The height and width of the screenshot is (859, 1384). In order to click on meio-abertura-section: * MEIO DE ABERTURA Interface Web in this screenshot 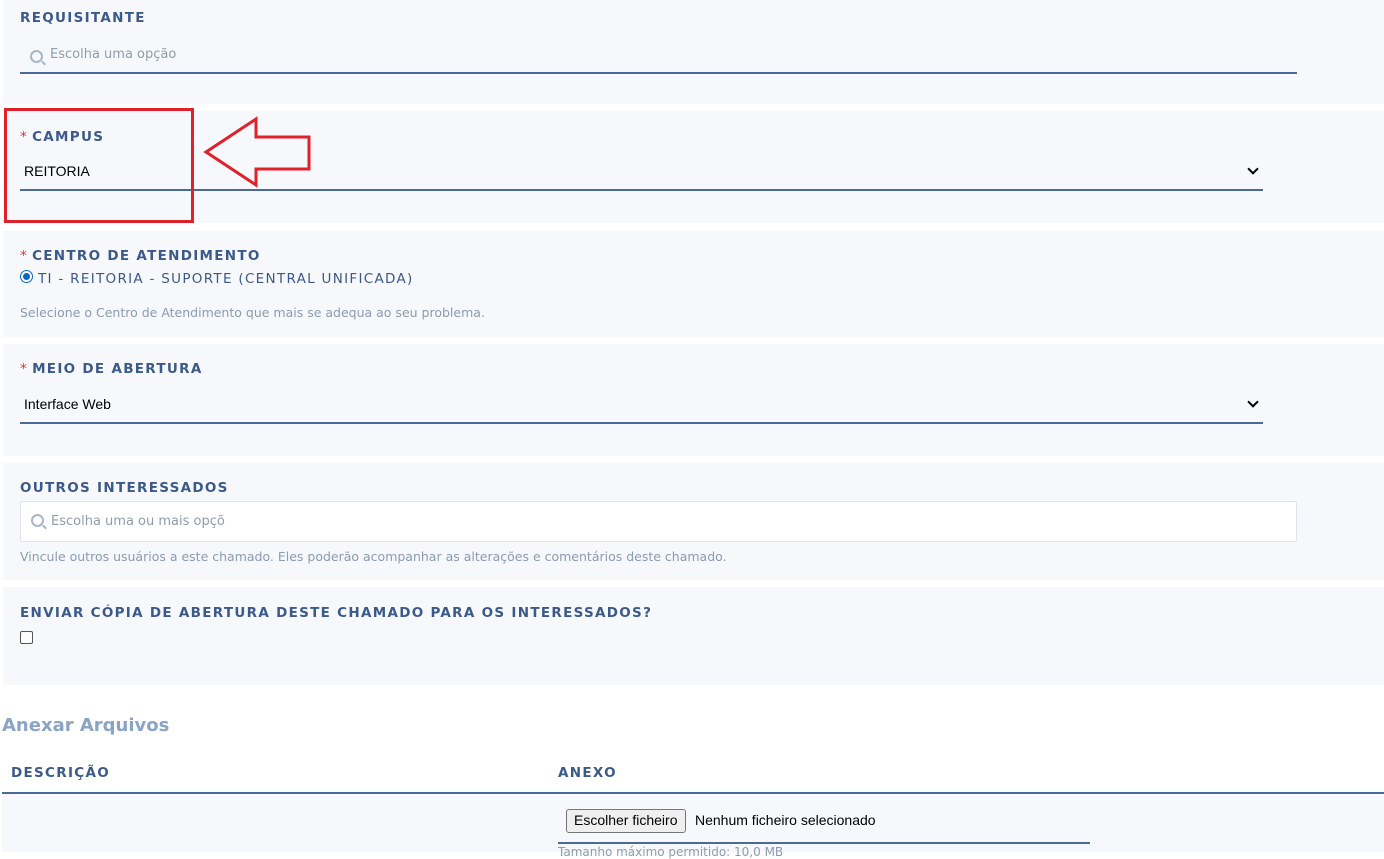, I will do `click(693, 400)`.